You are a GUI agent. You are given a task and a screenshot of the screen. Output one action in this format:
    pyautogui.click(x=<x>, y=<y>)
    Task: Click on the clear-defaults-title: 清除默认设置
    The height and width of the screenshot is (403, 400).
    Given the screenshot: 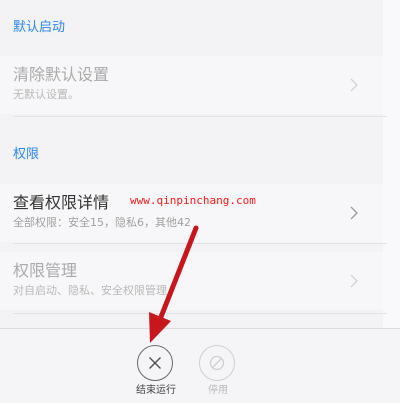 What is the action you would take?
    pyautogui.click(x=61, y=74)
    